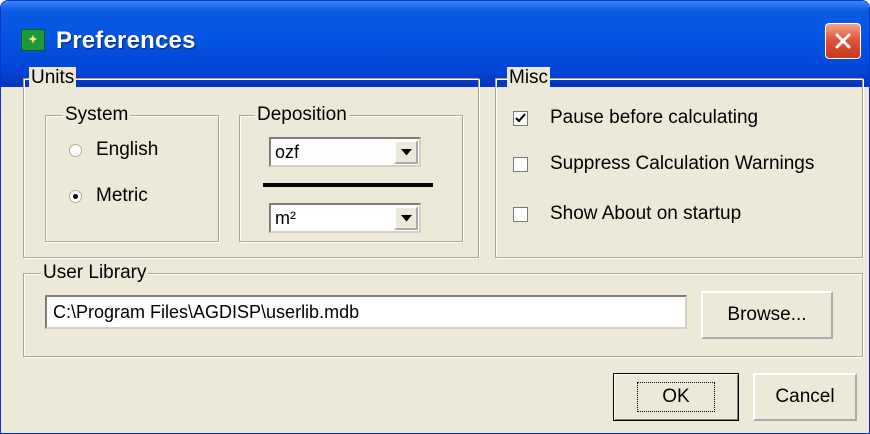 This screenshot has width=870, height=434. Describe the element at coordinates (654, 117) in the screenshot. I see `pause-label: Pause before calculating` at that location.